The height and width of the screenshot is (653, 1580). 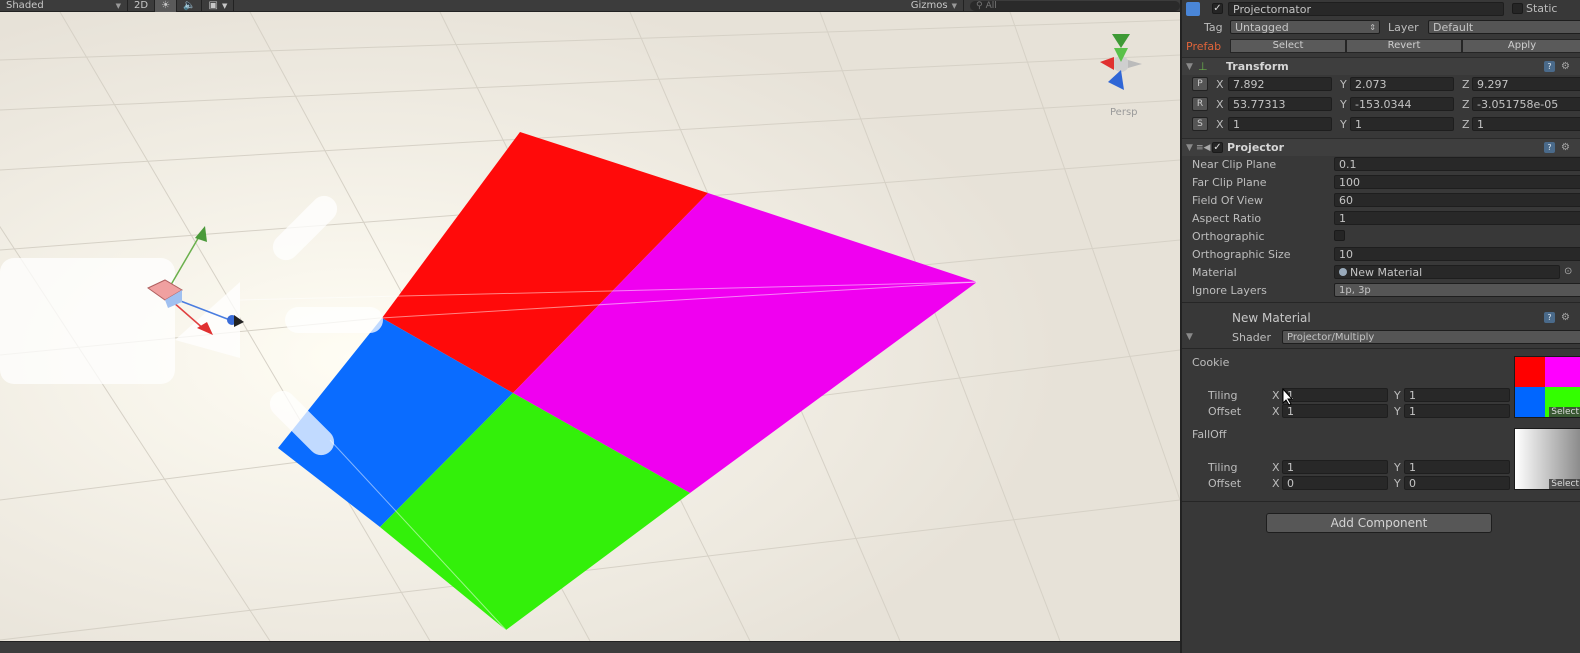 What do you see at coordinates (1280, 104) in the screenshot?
I see `rotation-x-field: 53.77313` at bounding box center [1280, 104].